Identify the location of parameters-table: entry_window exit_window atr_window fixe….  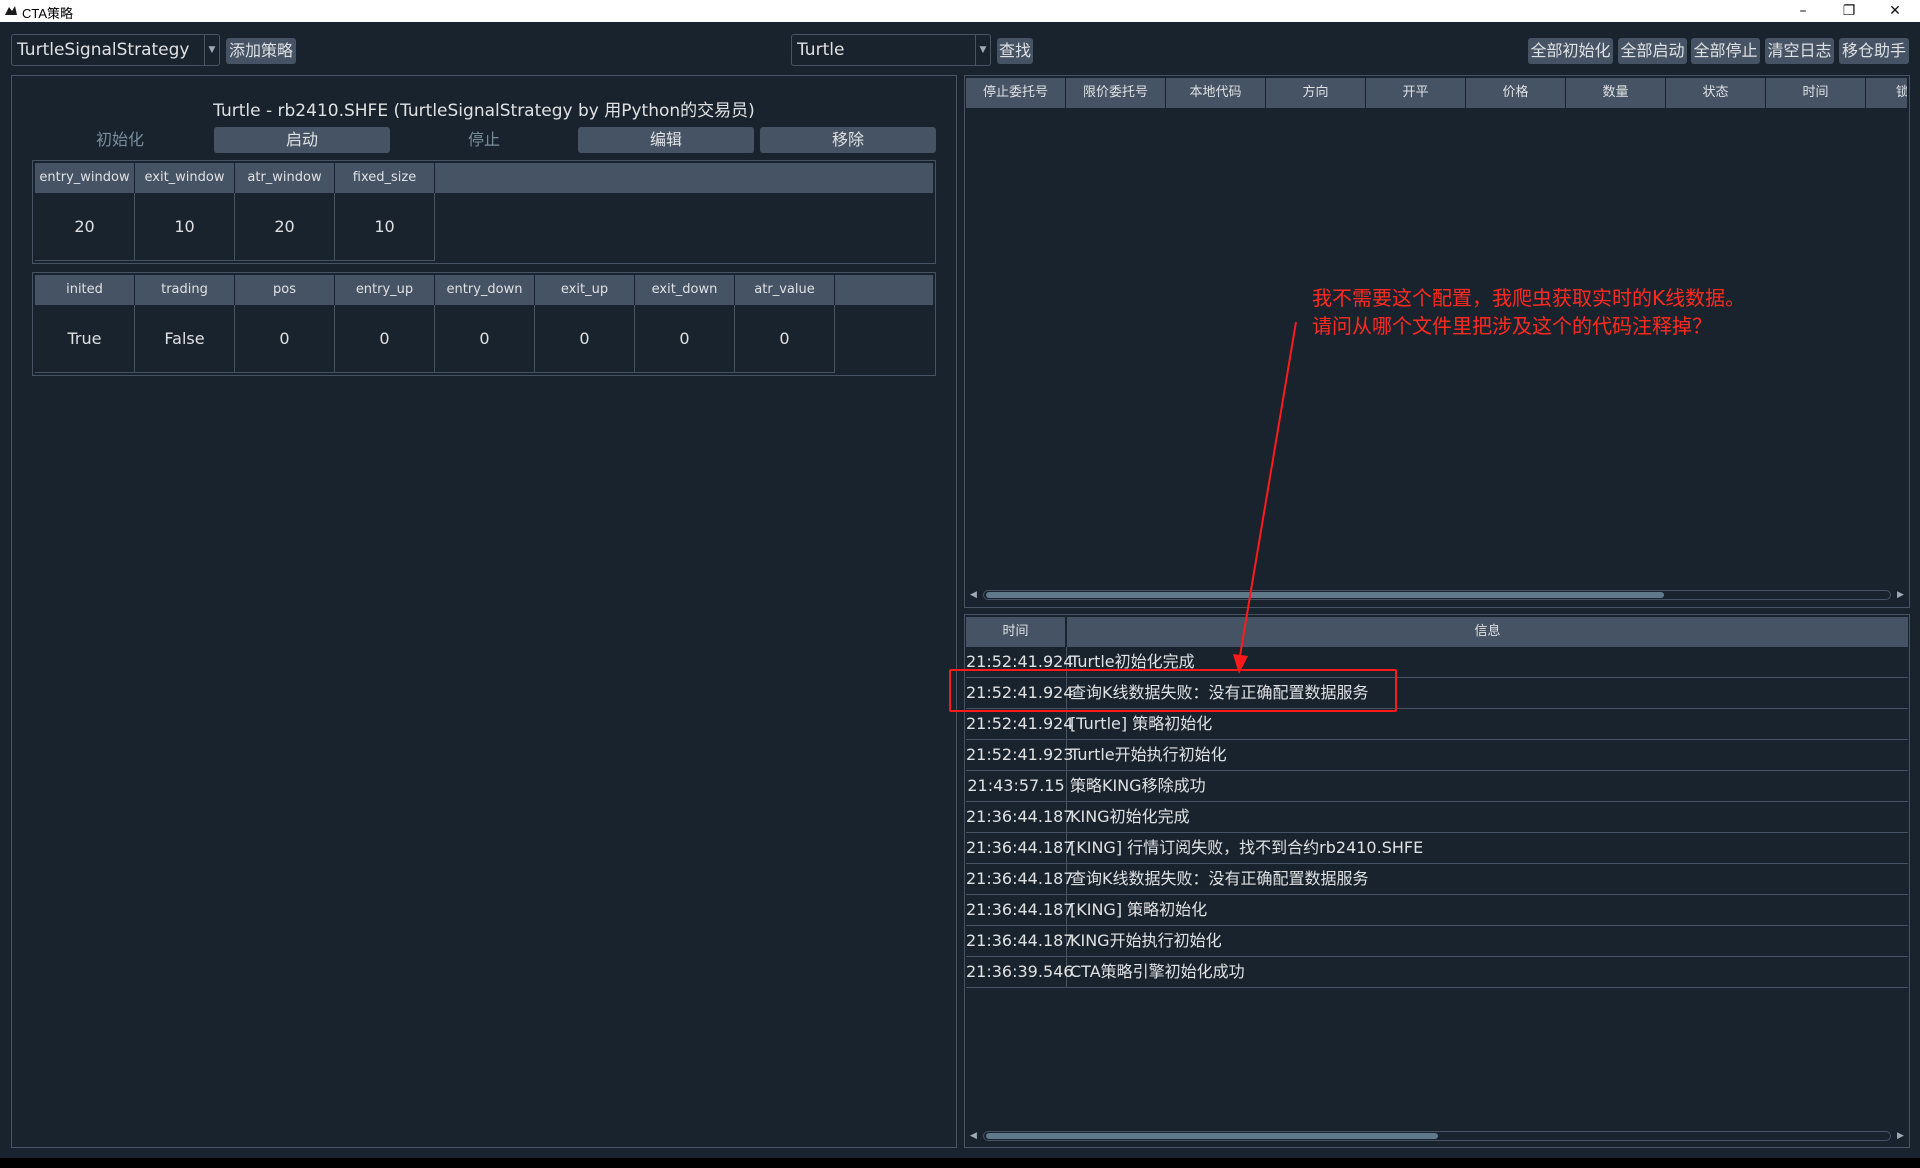
(484, 212).